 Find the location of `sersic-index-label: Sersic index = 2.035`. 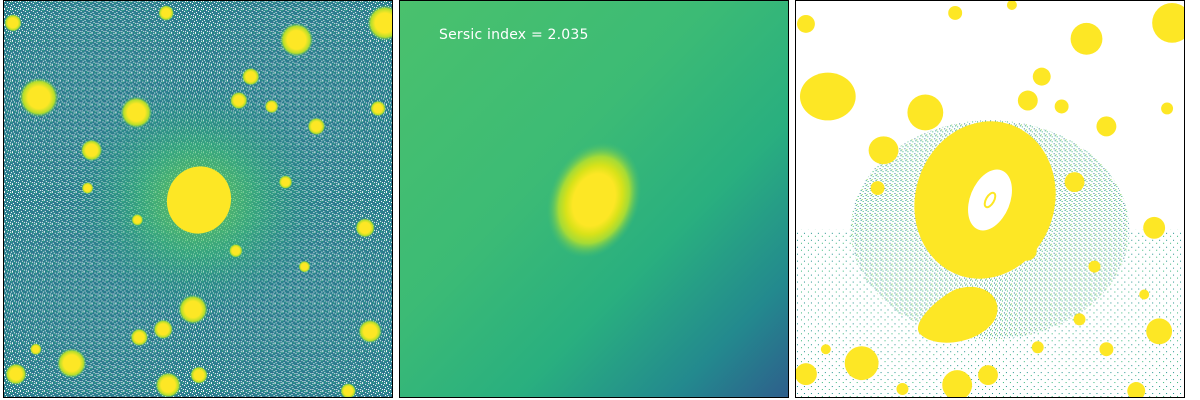

sersic-index-label: Sersic index = 2.035 is located at coordinates (514, 35).